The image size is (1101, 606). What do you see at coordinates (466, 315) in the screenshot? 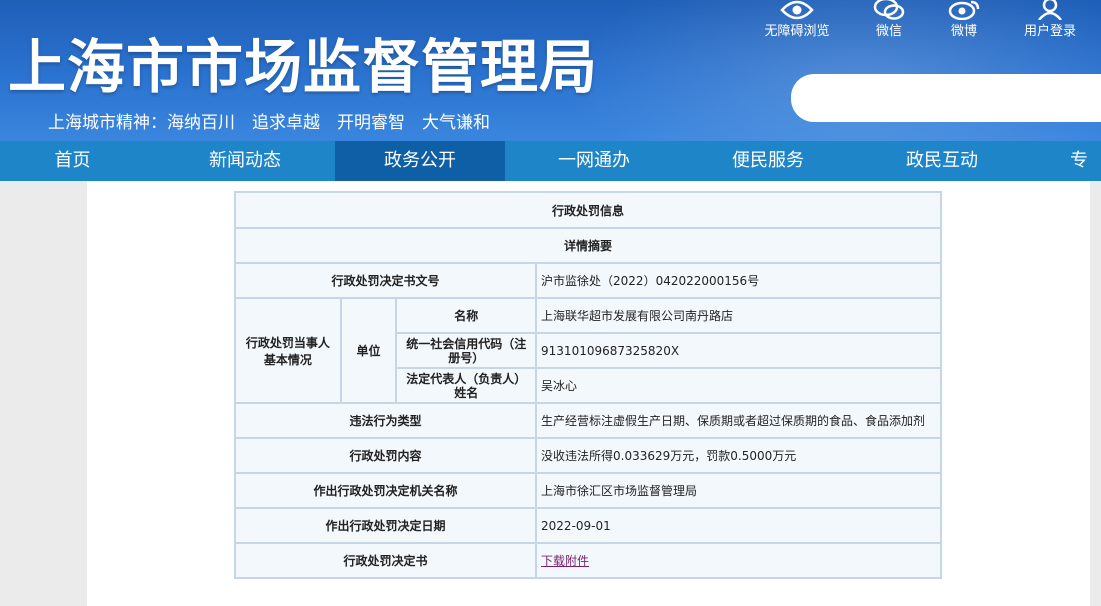
I see `name-label: 名称` at bounding box center [466, 315].